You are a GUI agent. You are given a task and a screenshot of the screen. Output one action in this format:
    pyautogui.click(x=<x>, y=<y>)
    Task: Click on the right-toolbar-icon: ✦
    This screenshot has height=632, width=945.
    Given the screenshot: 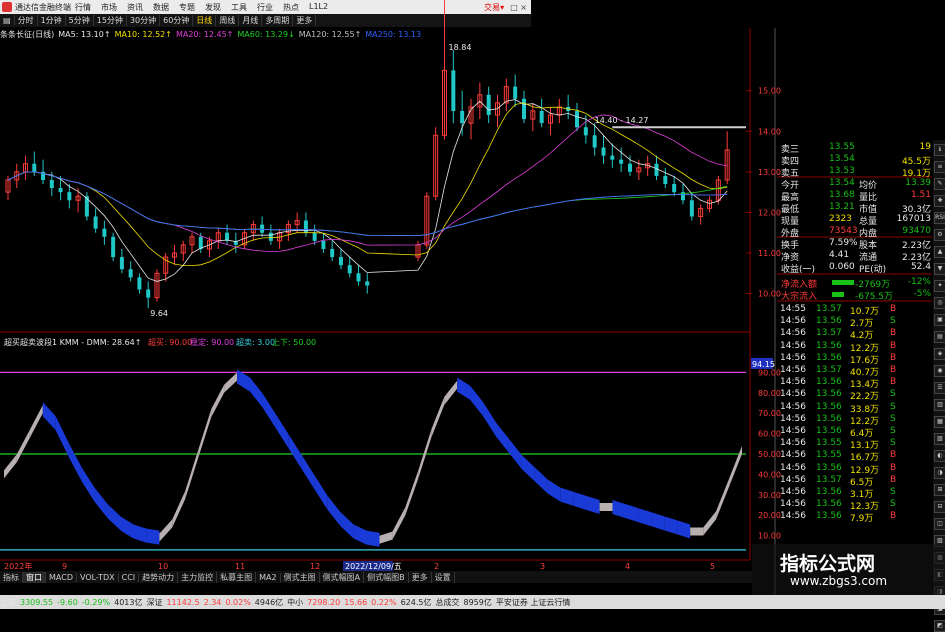 What is the action you would take?
    pyautogui.click(x=939, y=286)
    